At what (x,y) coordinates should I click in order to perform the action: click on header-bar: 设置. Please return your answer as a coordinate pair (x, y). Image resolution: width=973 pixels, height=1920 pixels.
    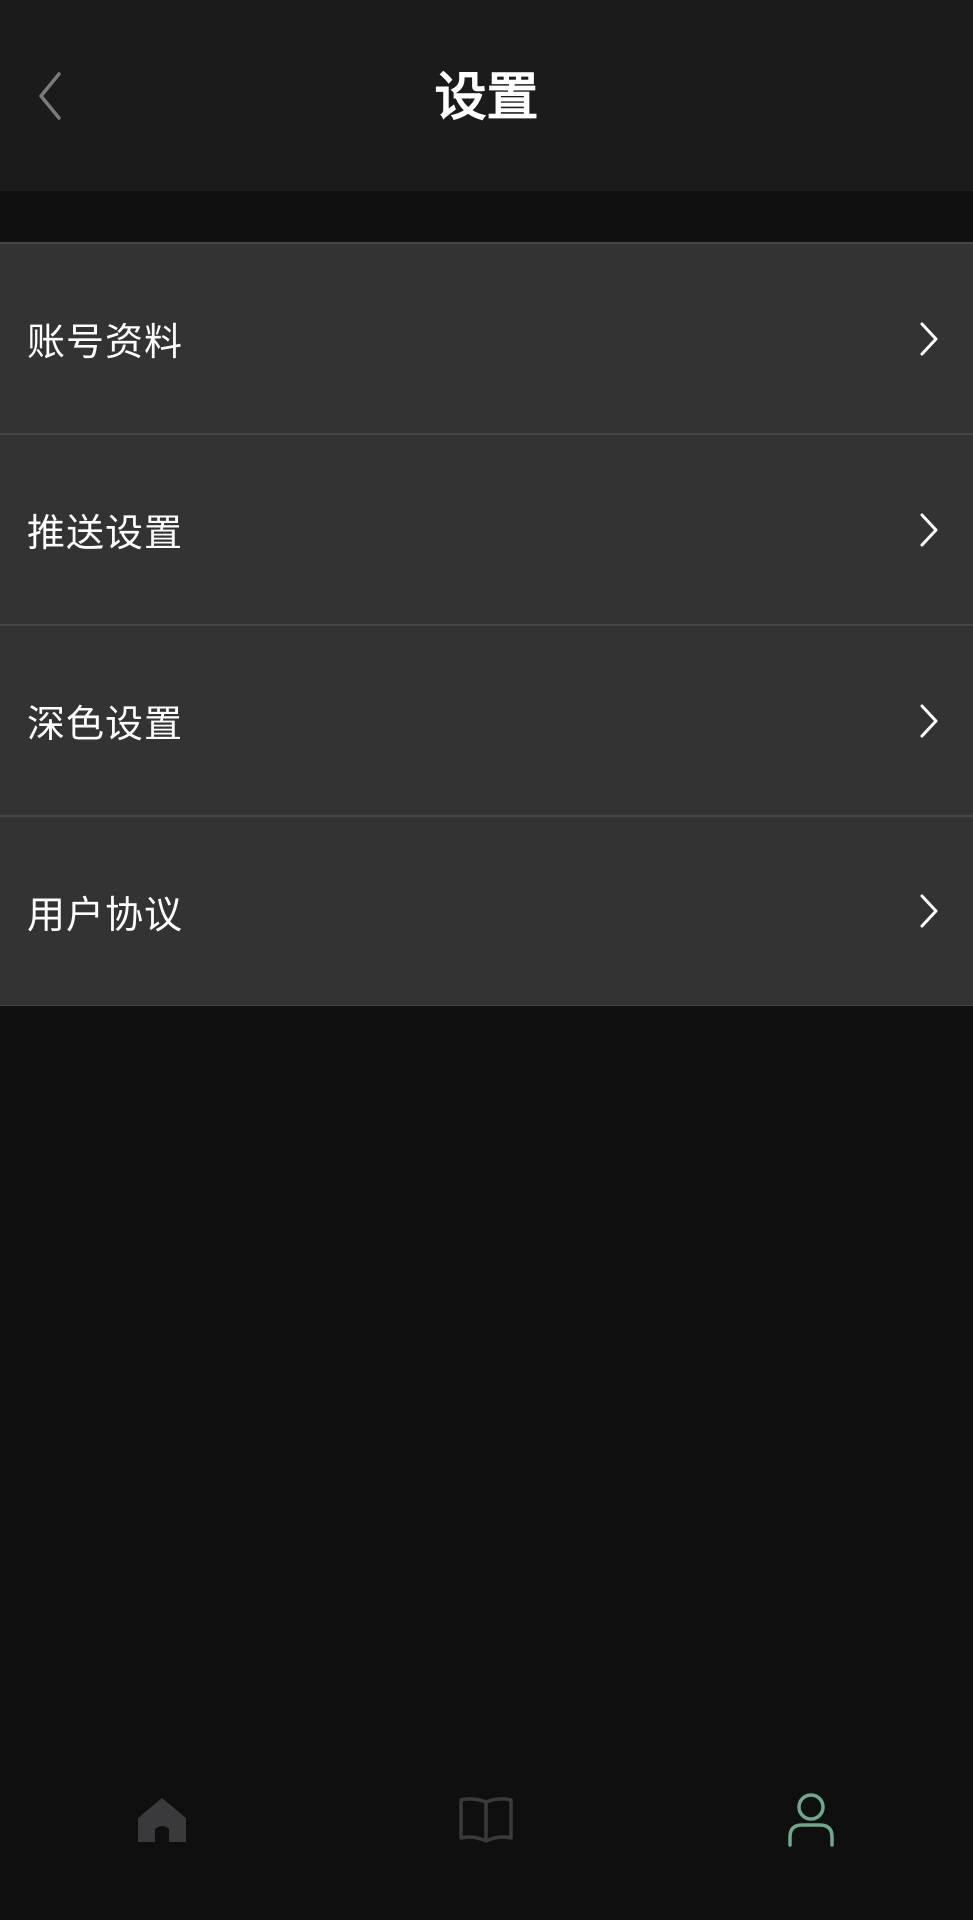
    Looking at the image, I should click on (486, 95).